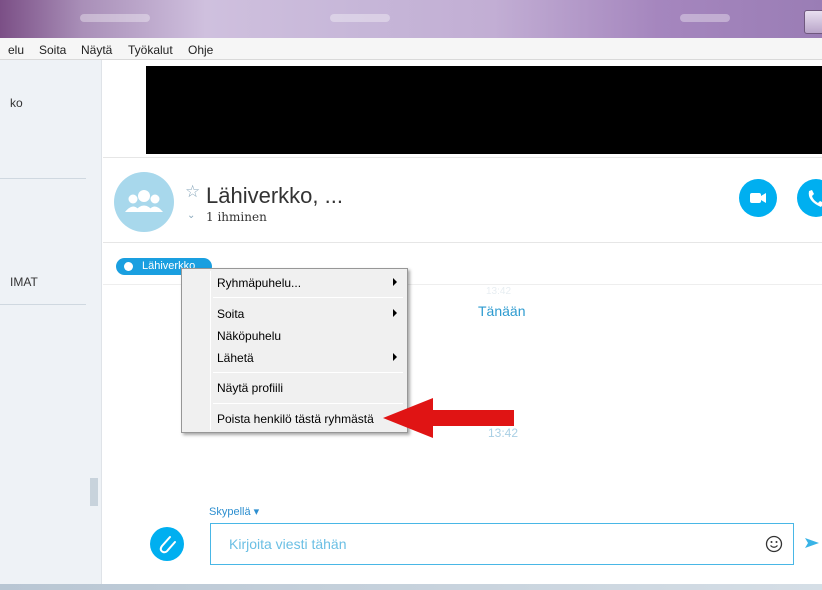  Describe the element at coordinates (288, 544) in the screenshot. I see `message-placeholder: Kirjoita viesti tähän` at that location.